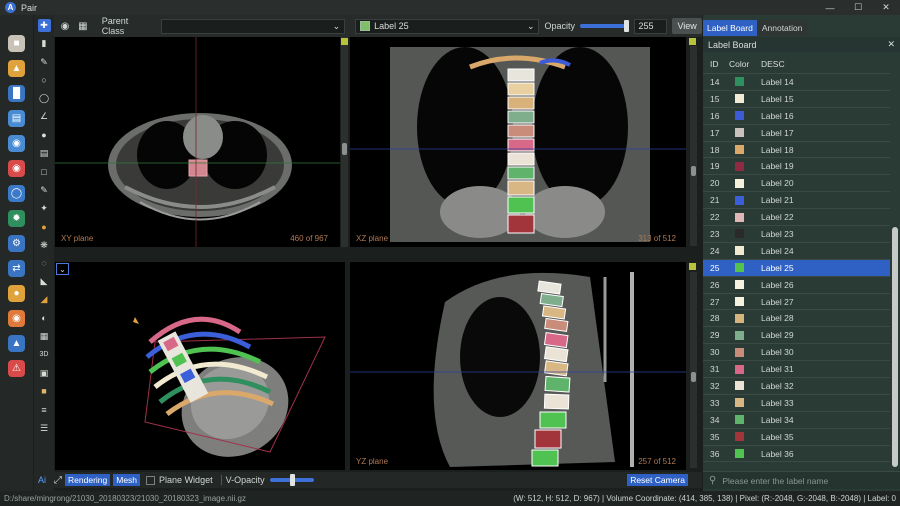 The height and width of the screenshot is (506, 900). I want to click on label-row: 36 Label 36, so click(796, 454).